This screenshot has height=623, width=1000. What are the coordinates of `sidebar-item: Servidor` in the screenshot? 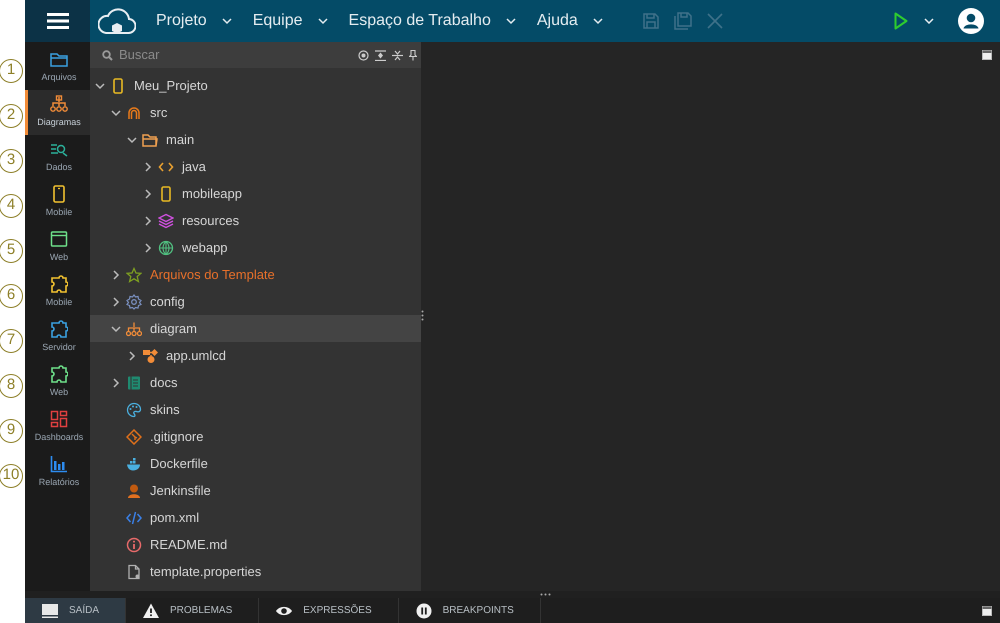 It's located at (57, 337).